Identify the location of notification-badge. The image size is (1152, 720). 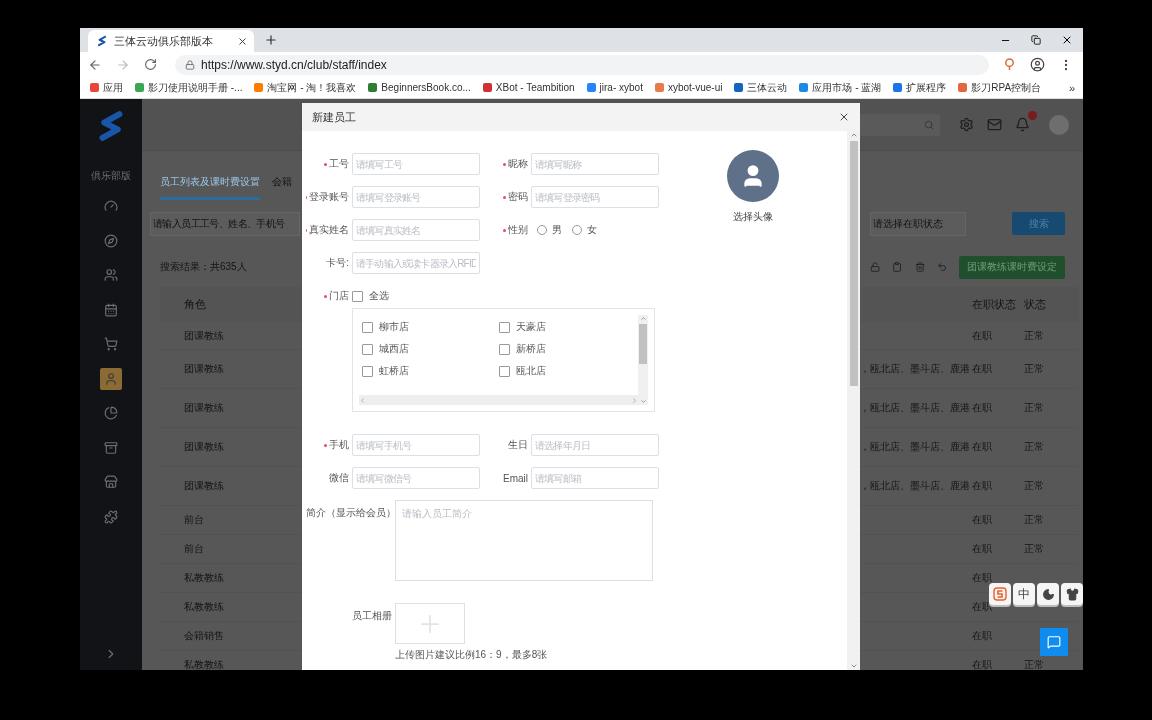
(1032, 115).